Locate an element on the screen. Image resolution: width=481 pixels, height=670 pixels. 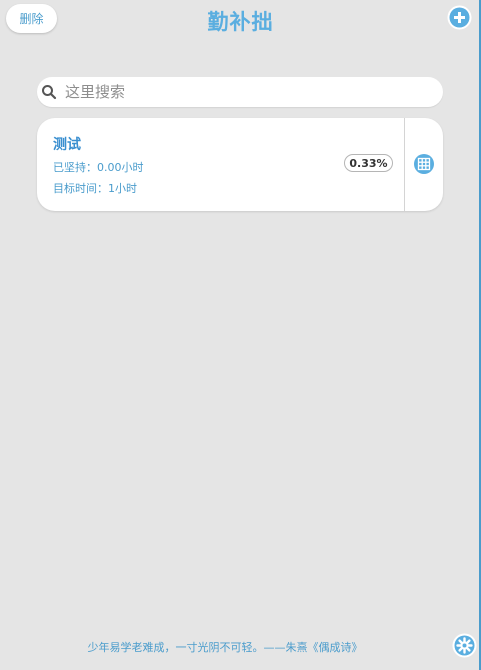
grid-icon is located at coordinates (424, 164).